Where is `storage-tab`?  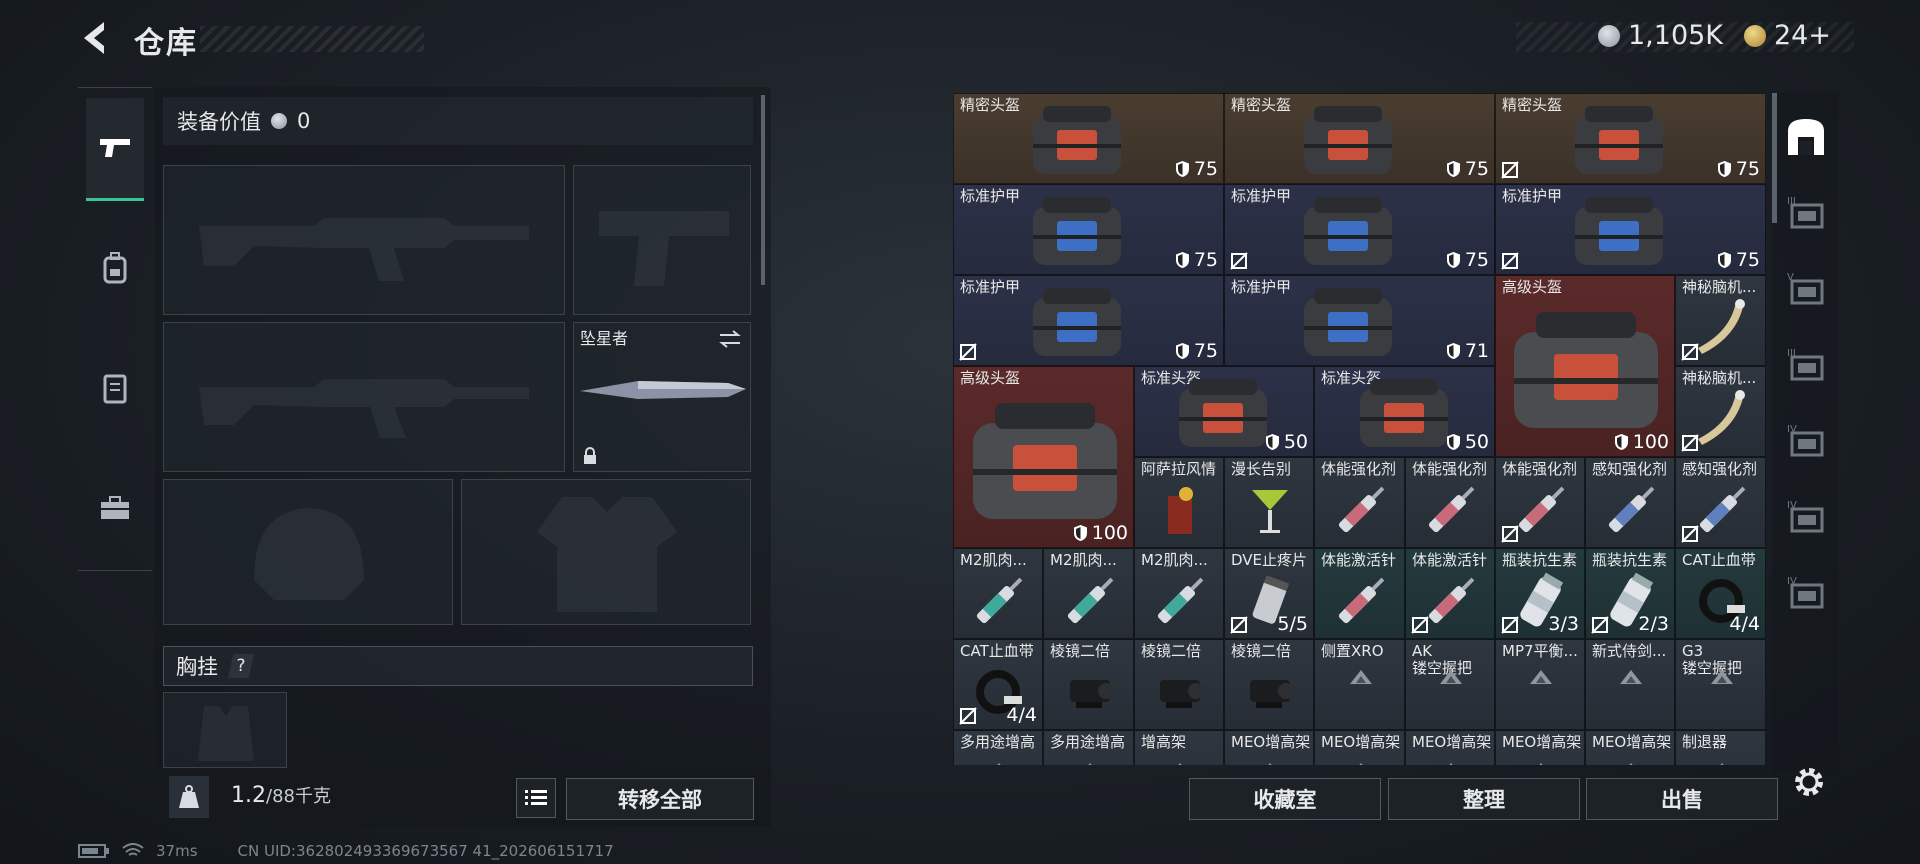
storage-tab is located at coordinates (1806, 137).